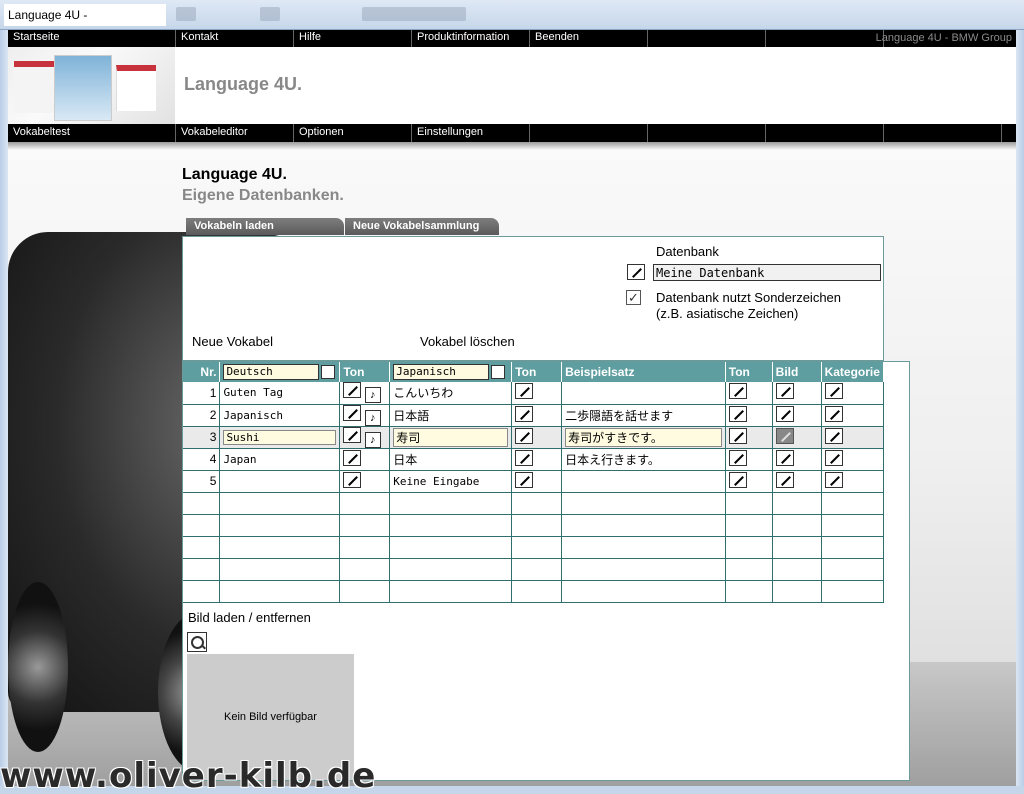 The height and width of the screenshot is (794, 1024). I want to click on lang2-select: Japanisch, so click(441, 372).